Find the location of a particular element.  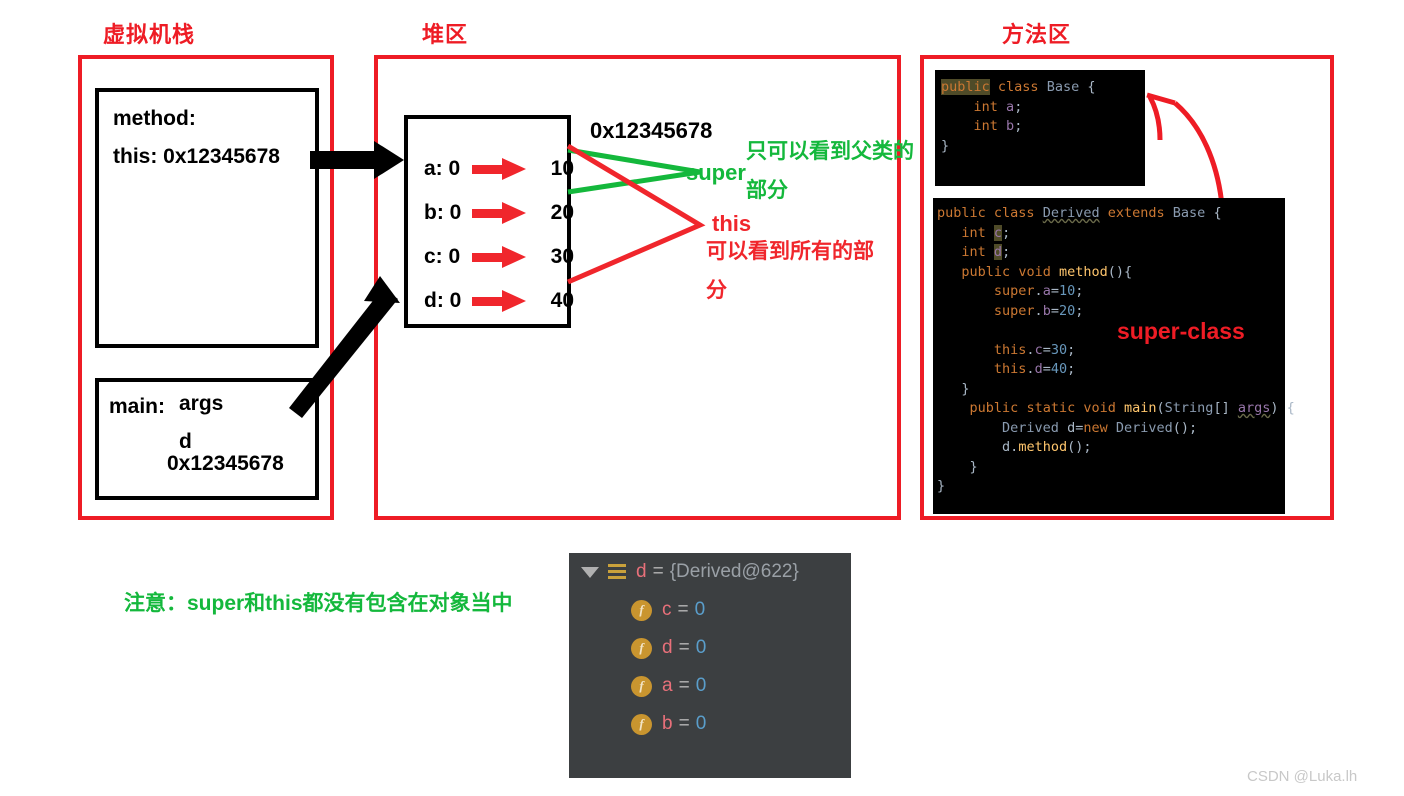

code-line: Derived d=new Derived(); is located at coordinates (1109, 429).